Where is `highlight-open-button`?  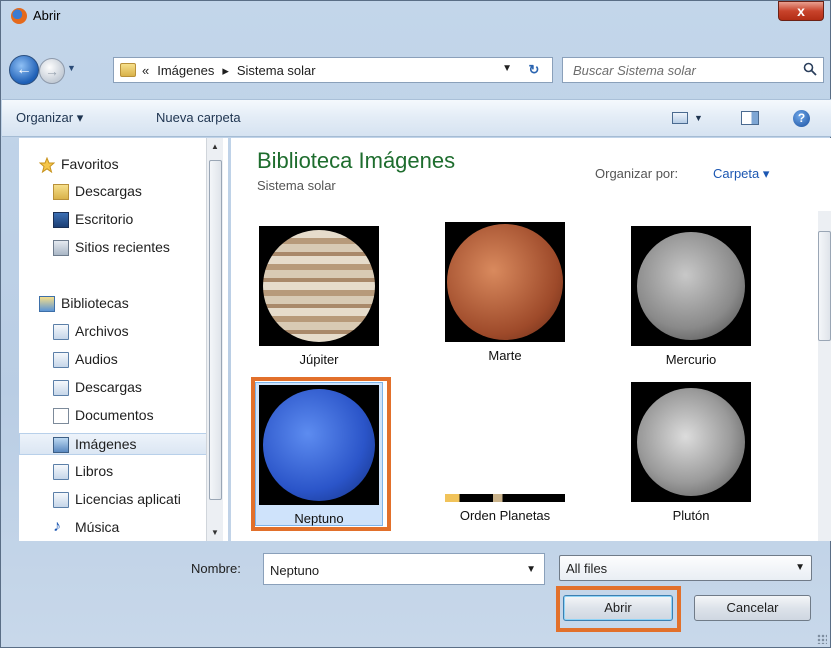 highlight-open-button is located at coordinates (618, 609).